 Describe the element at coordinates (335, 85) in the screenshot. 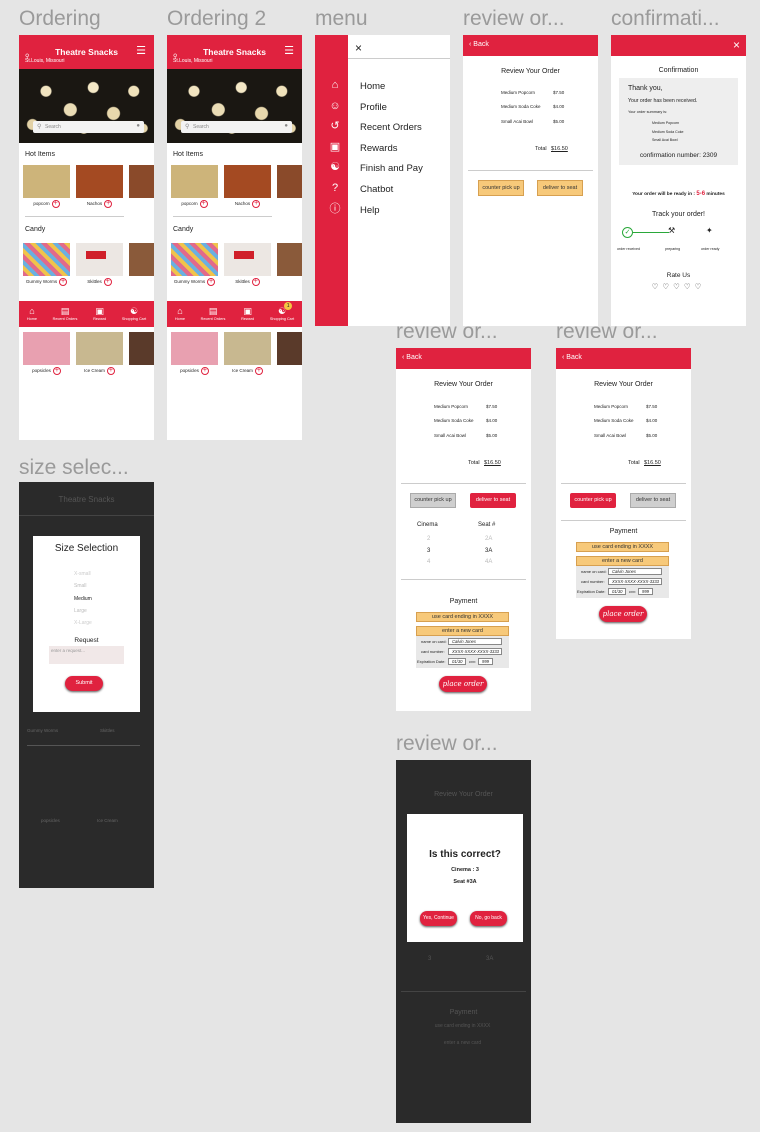

I see `home-icon: ⌂` at that location.